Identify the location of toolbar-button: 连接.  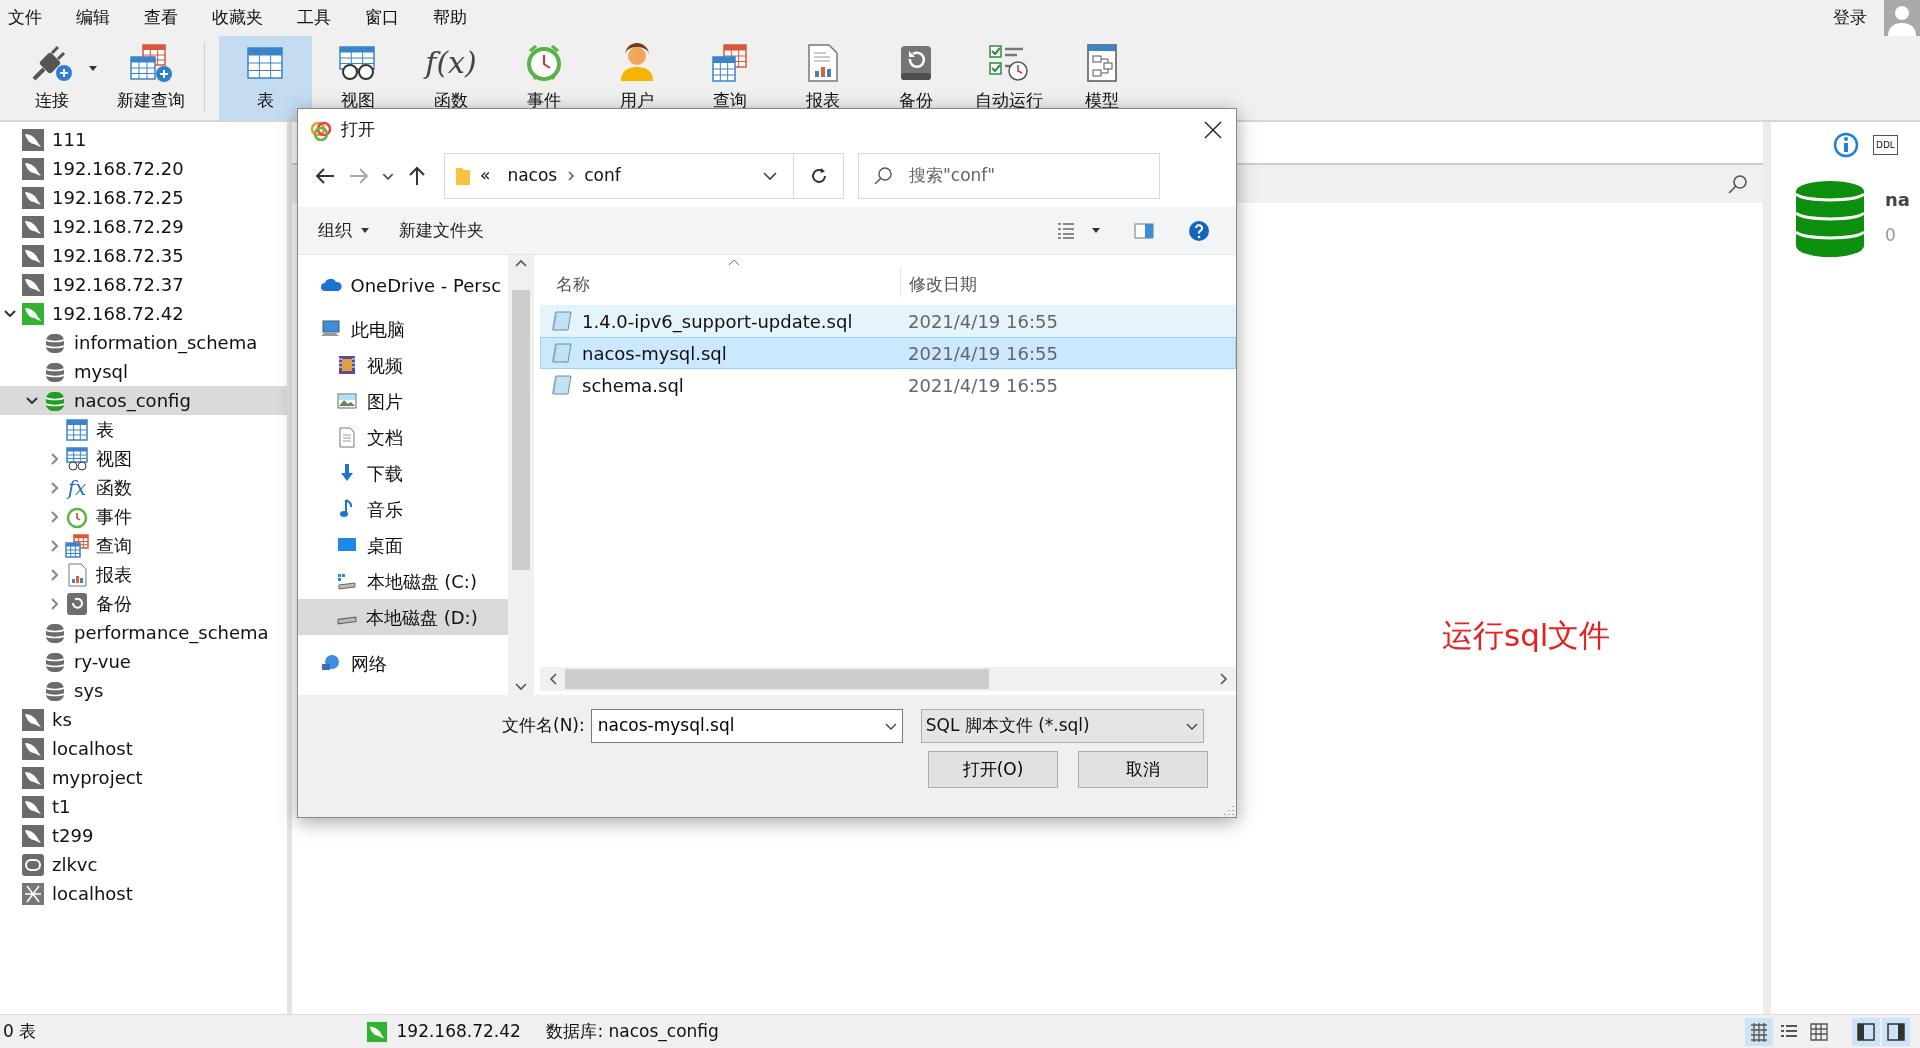
(51, 78).